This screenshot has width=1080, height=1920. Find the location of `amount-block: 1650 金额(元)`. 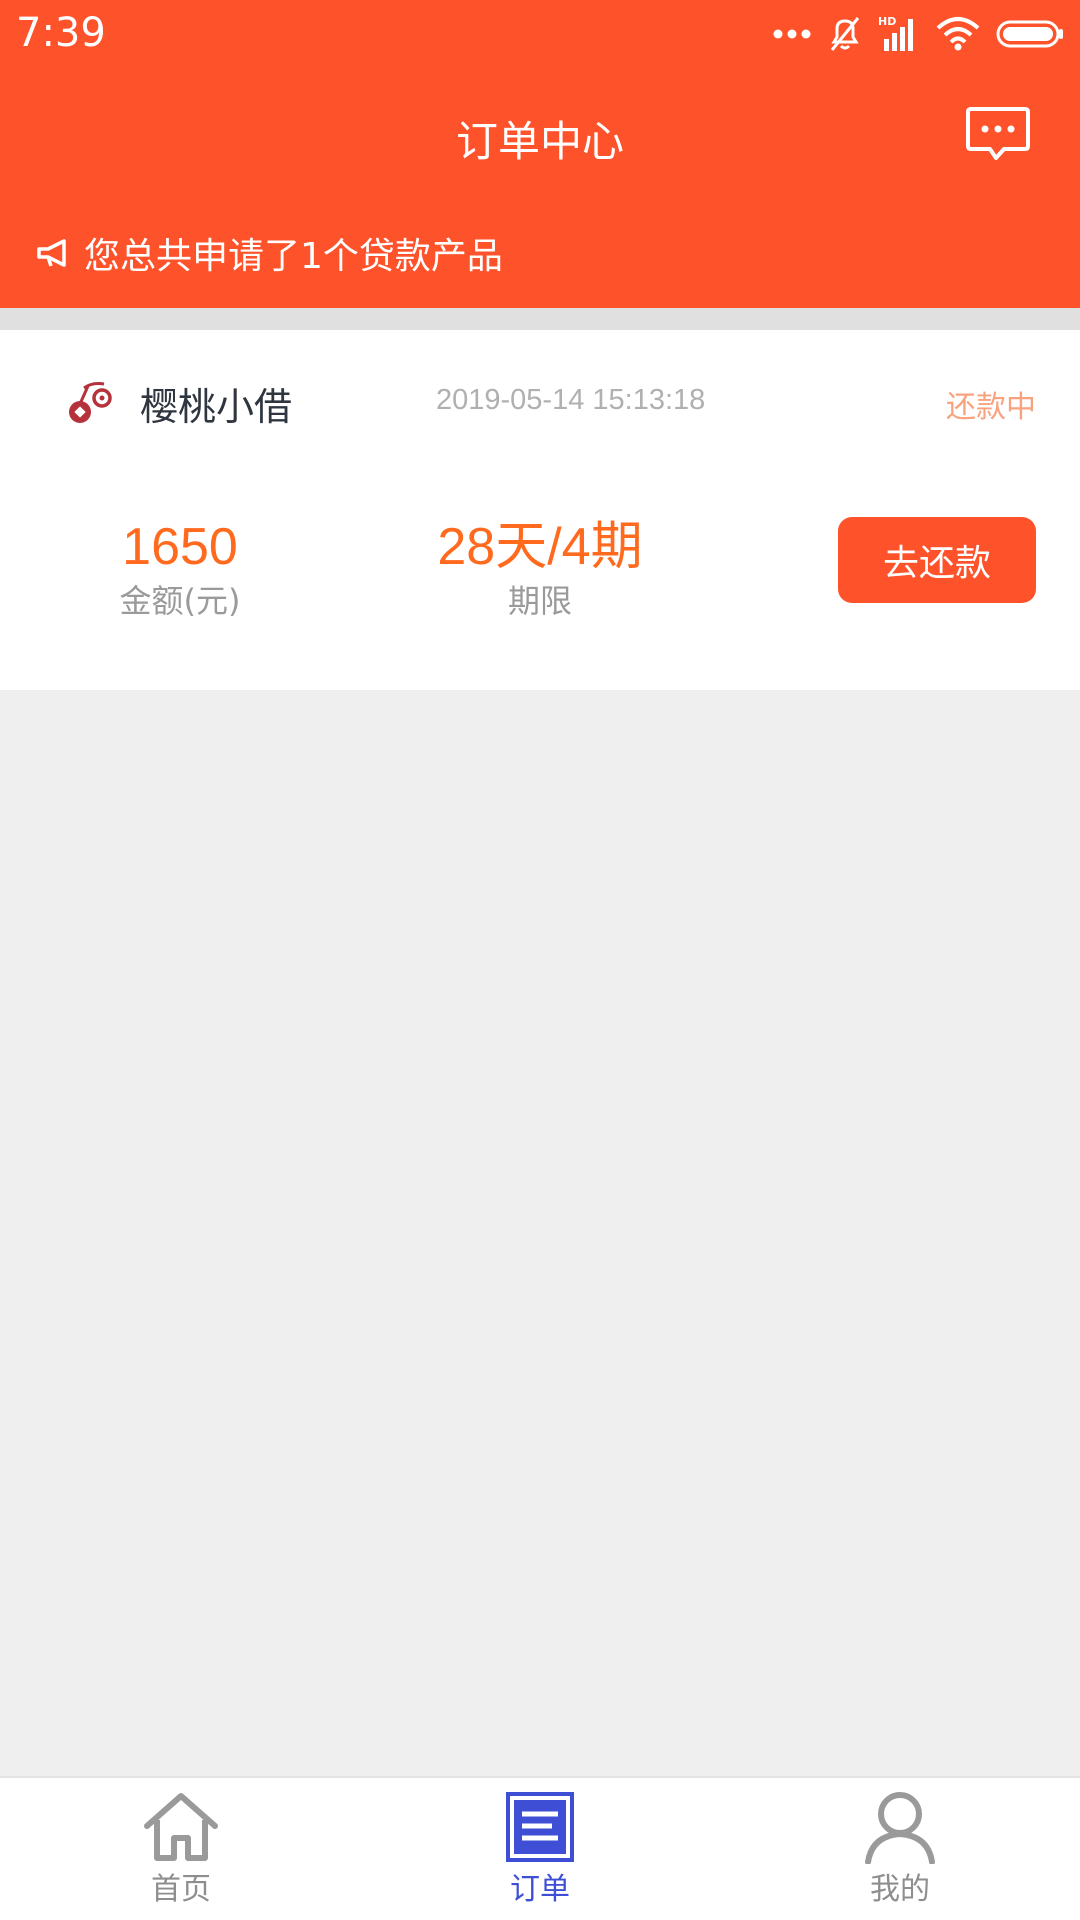

amount-block: 1650 金额(元) is located at coordinates (180, 570).